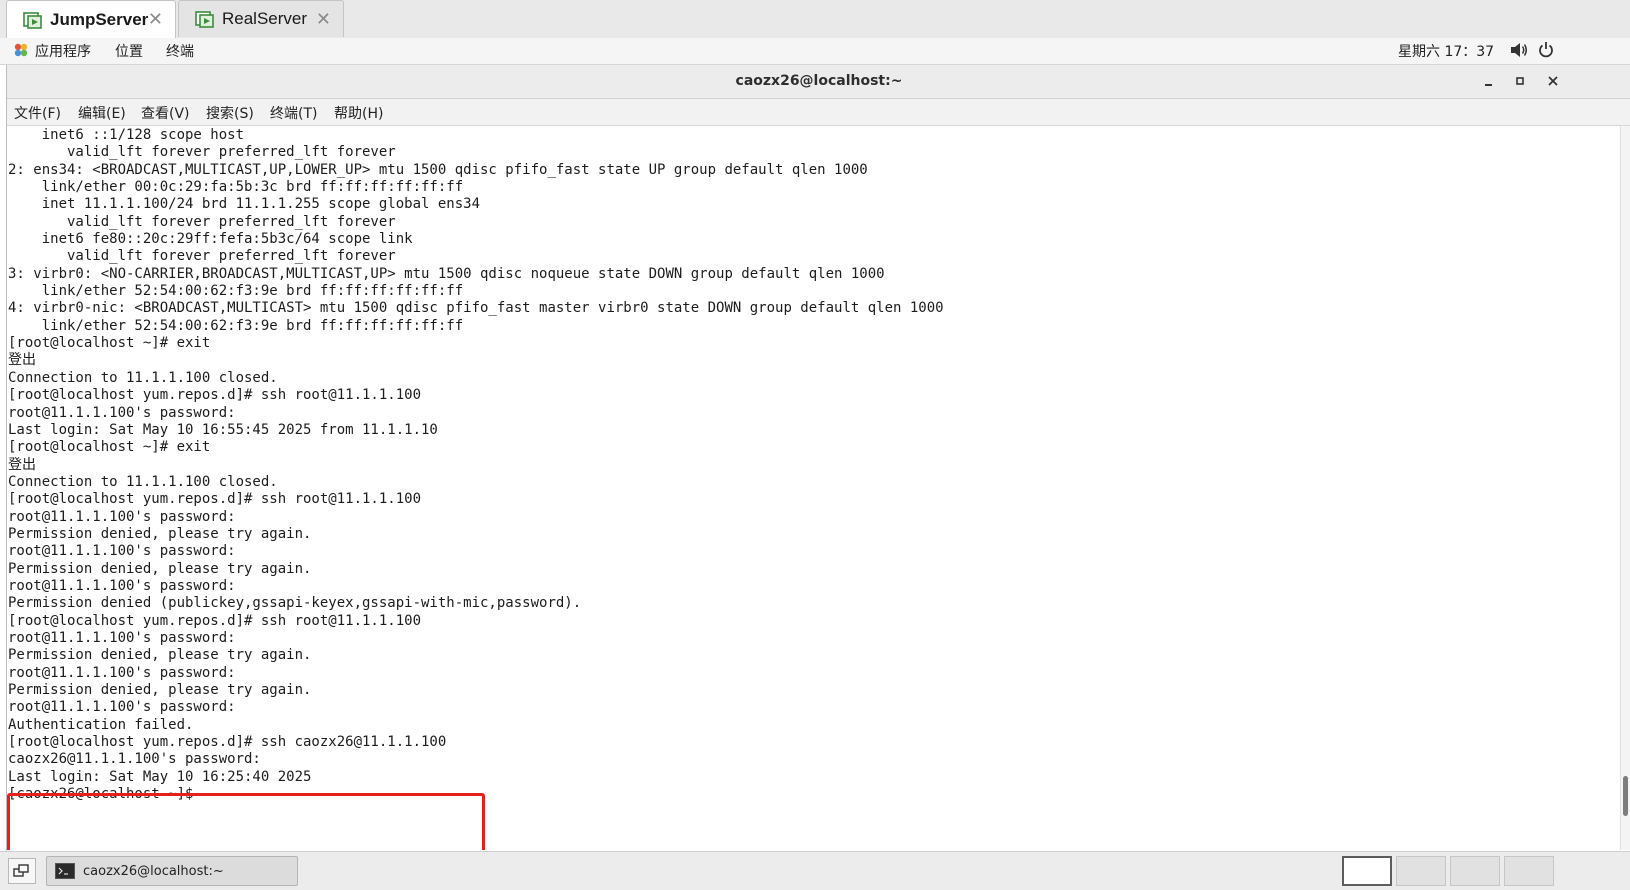  What do you see at coordinates (65, 871) in the screenshot?
I see `terminal-icon` at bounding box center [65, 871].